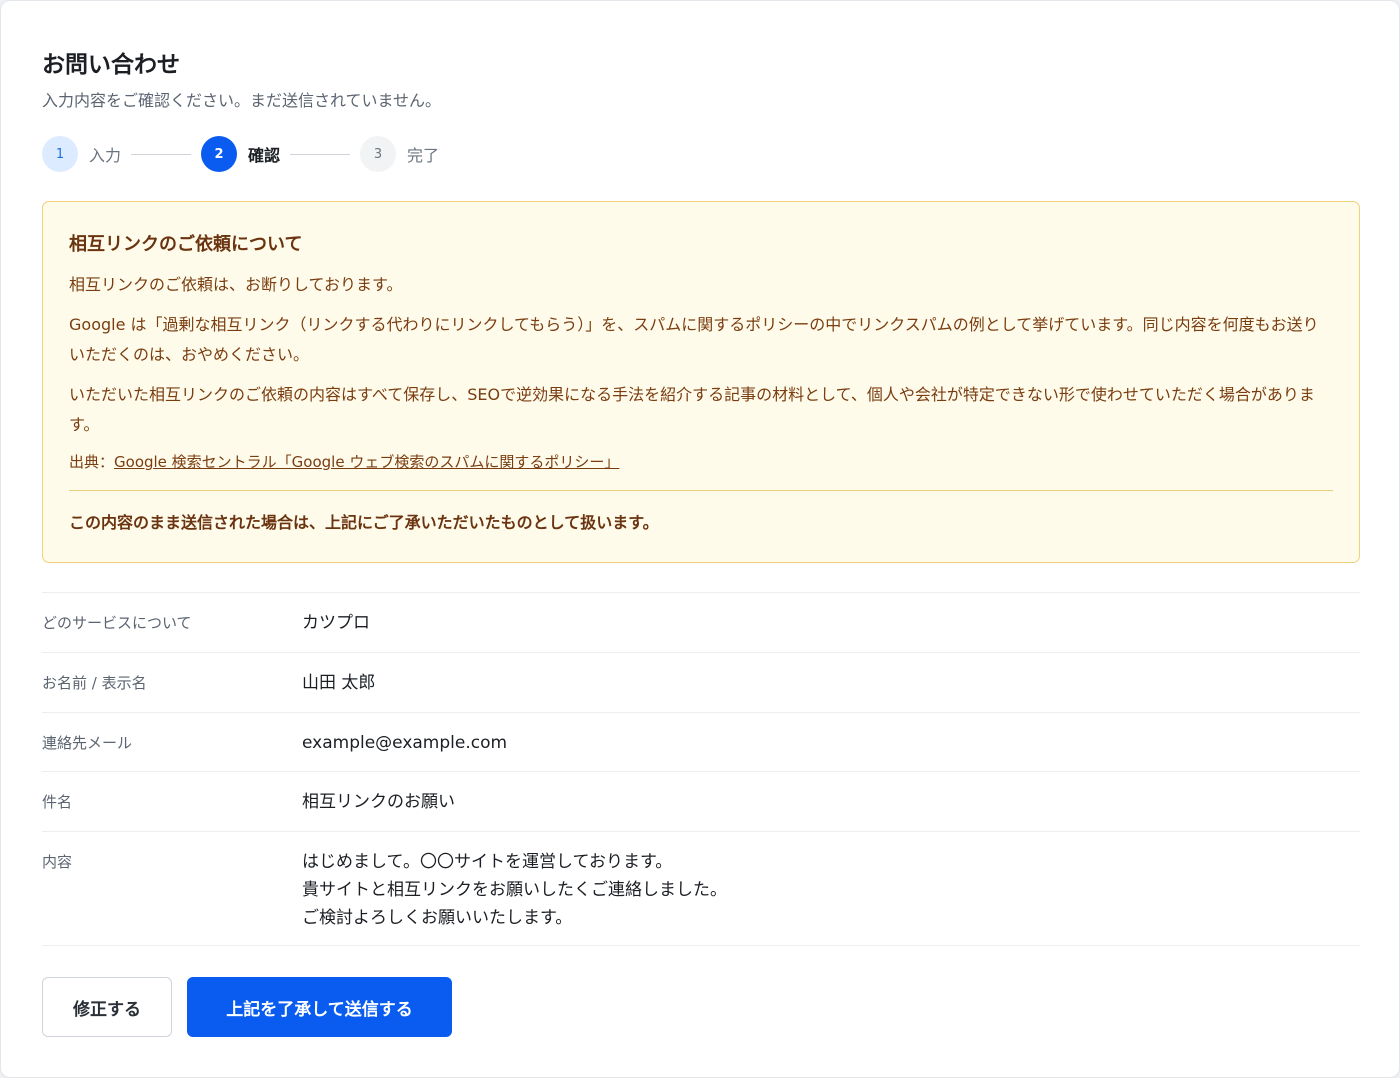 This screenshot has width=1400, height=1078. What do you see at coordinates (319, 1007) in the screenshot?
I see `submit-button: 上記を了承して送信する` at bounding box center [319, 1007].